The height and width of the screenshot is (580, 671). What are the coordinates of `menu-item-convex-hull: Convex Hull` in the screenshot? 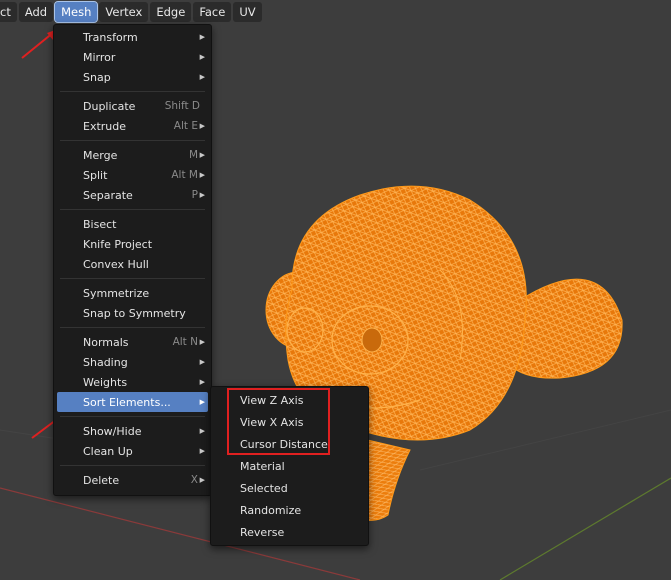 It's located at (132, 264).